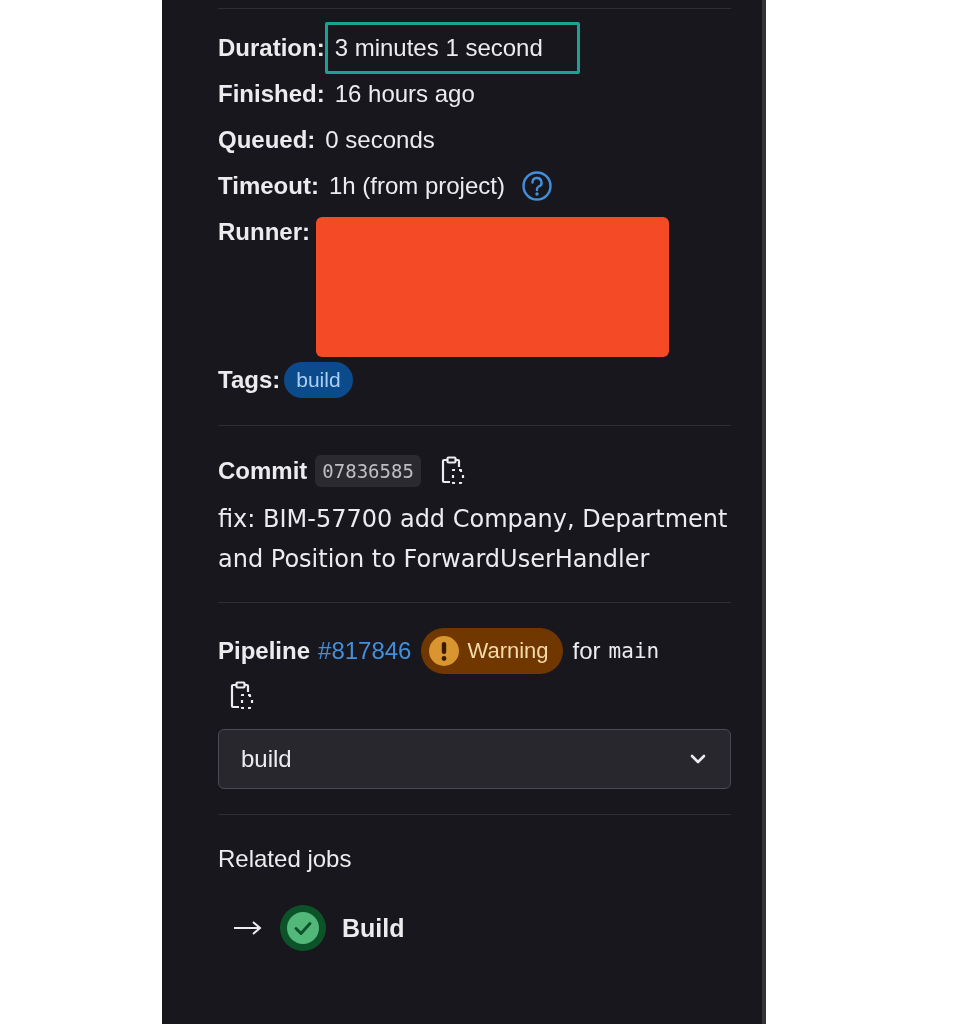 This screenshot has height=1024, width=977. I want to click on warning-icon, so click(444, 651).